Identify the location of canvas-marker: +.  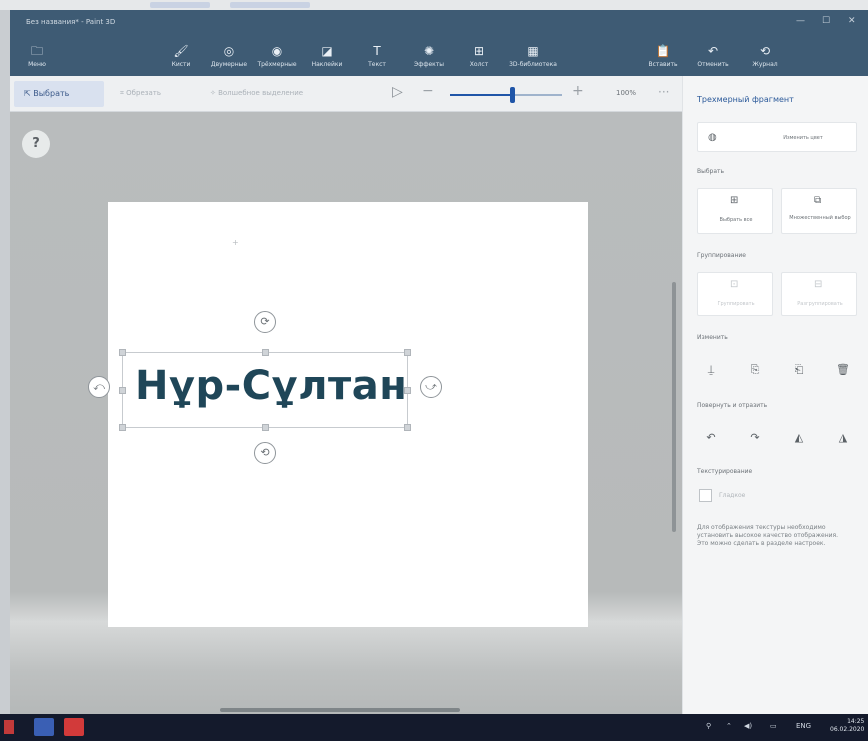
(235, 242).